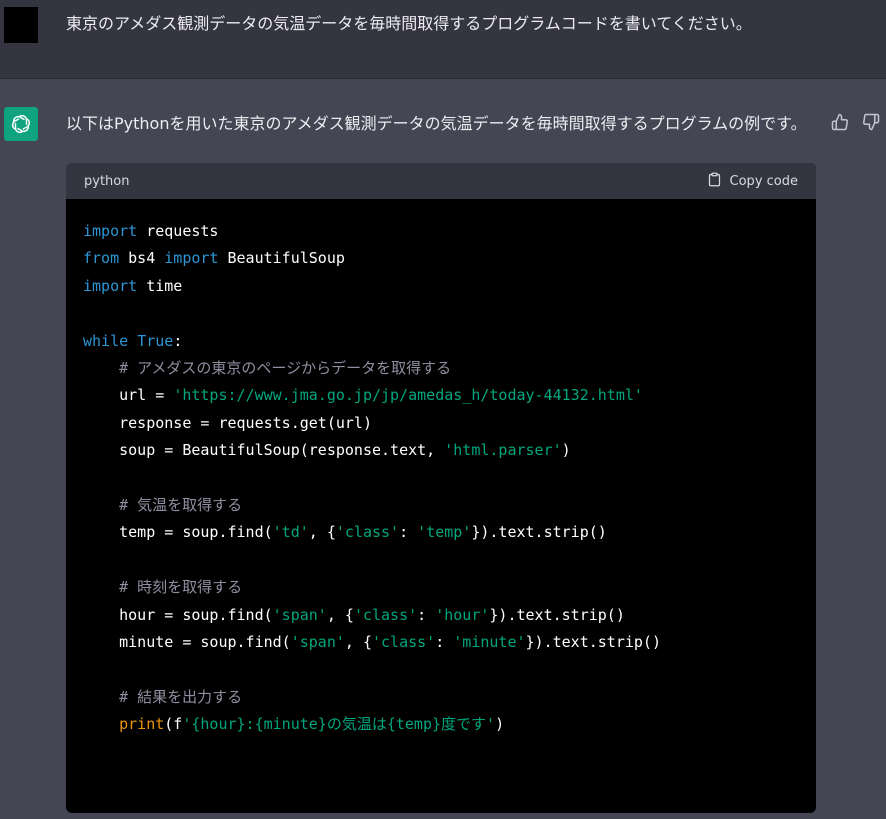 Image resolution: width=886 pixels, height=819 pixels. What do you see at coordinates (142, 724) in the screenshot?
I see `code-token: print` at bounding box center [142, 724].